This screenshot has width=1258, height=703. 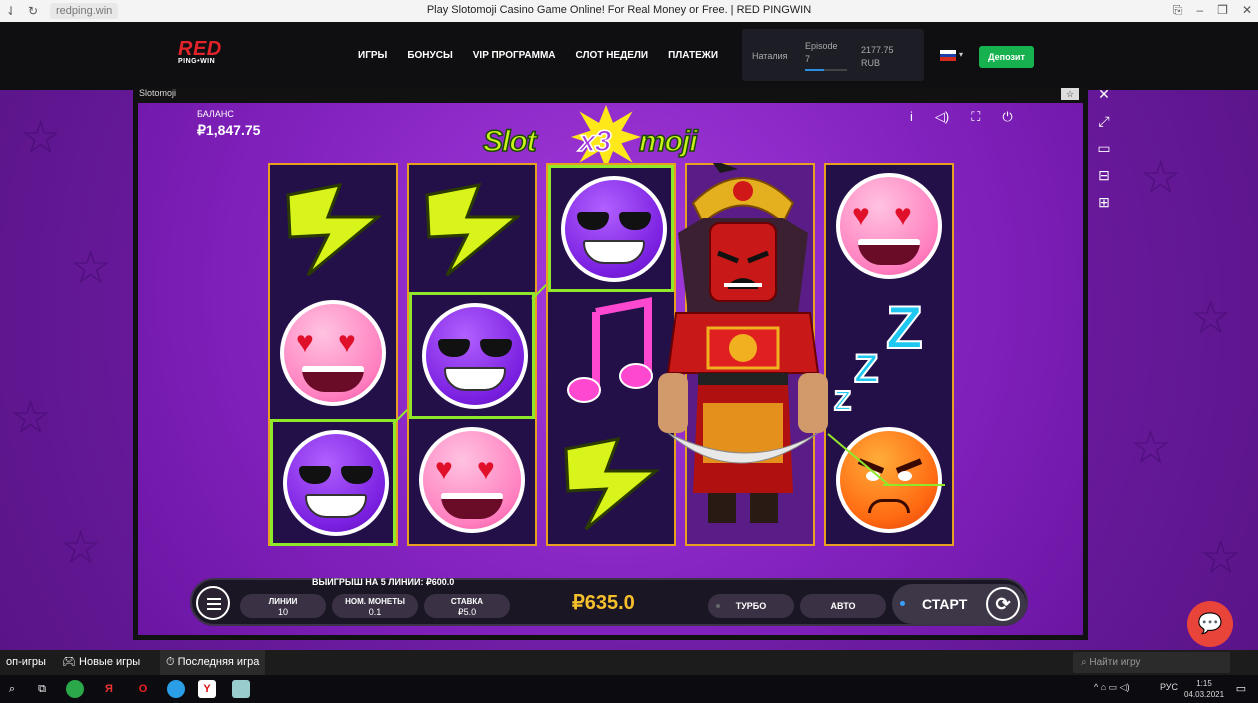 I want to click on clock: 1:15 04.03.2021, so click(x=1204, y=689).